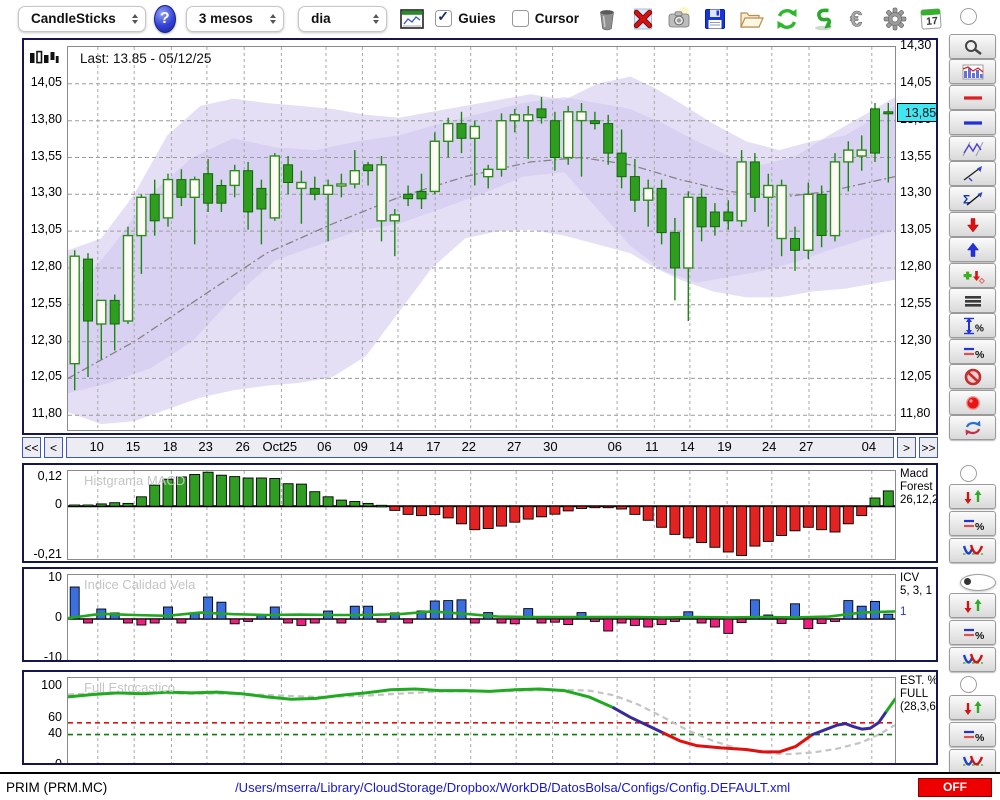 The width and height of the screenshot is (1000, 800). I want to click on scroll-next-button: >, so click(906, 447).